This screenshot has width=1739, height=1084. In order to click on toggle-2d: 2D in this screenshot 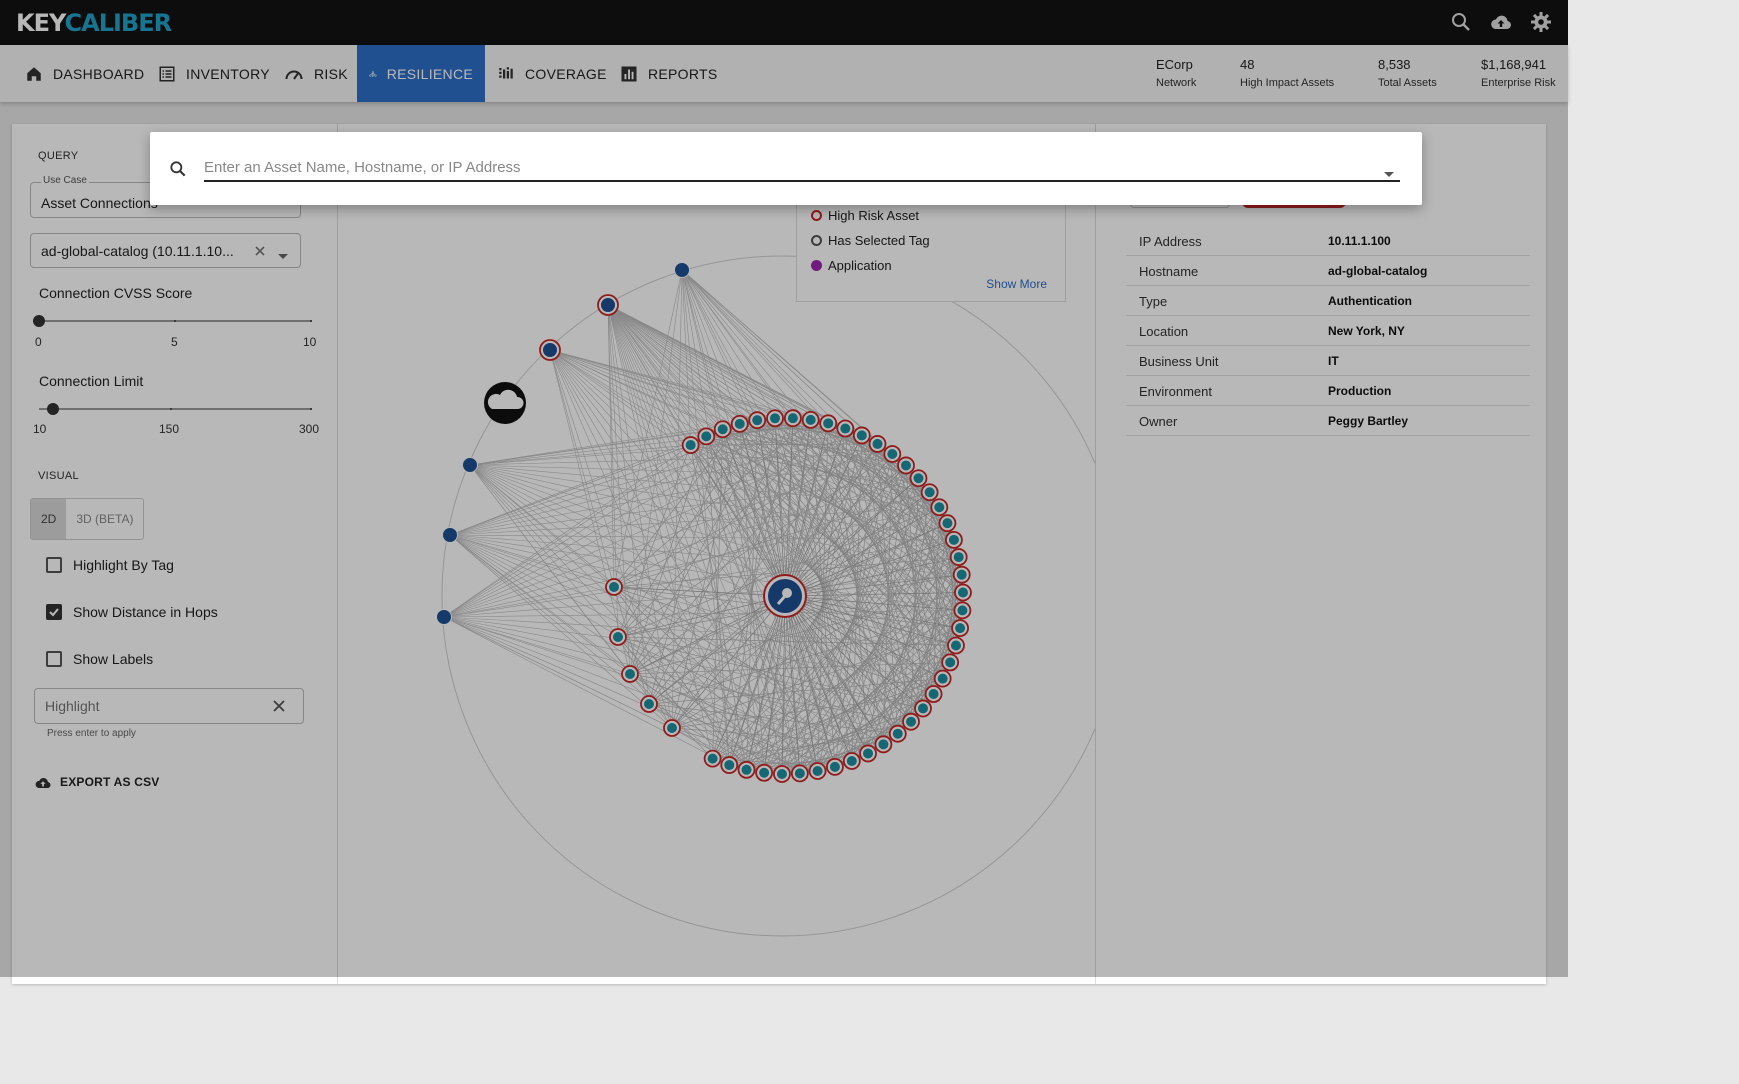, I will do `click(49, 519)`.